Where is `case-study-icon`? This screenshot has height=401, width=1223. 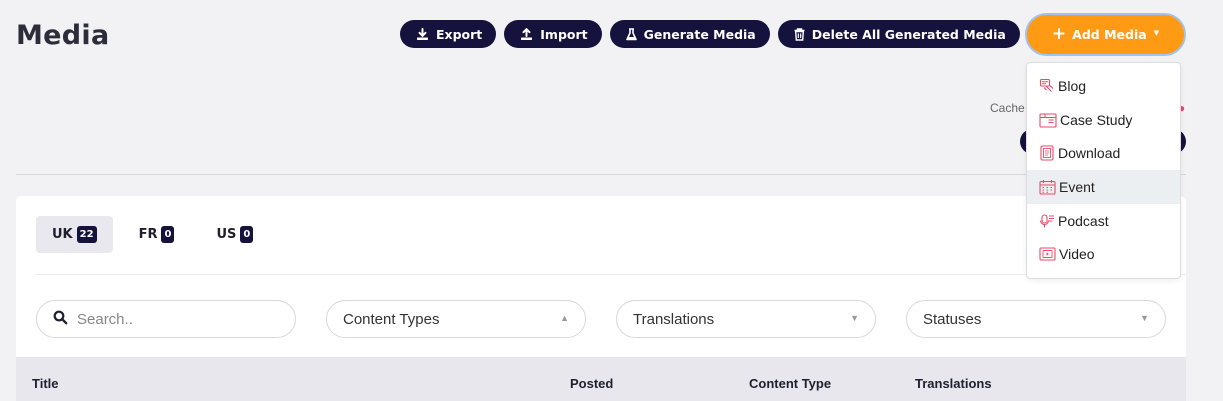 case-study-icon is located at coordinates (1048, 120).